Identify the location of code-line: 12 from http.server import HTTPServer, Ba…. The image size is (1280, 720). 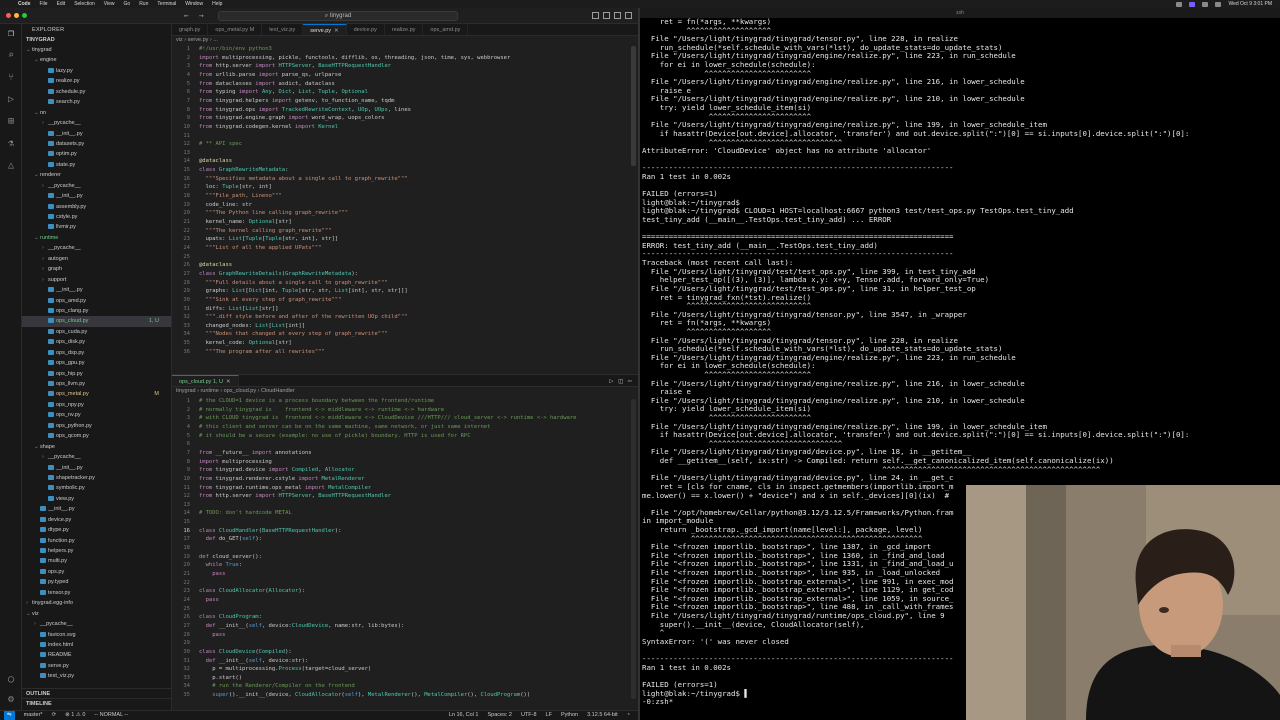
(405, 496).